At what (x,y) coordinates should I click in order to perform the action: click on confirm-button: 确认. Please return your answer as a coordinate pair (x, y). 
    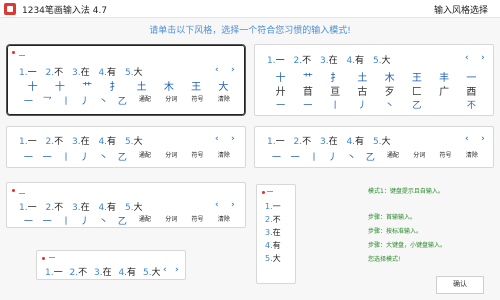
    Looking at the image, I should click on (460, 285).